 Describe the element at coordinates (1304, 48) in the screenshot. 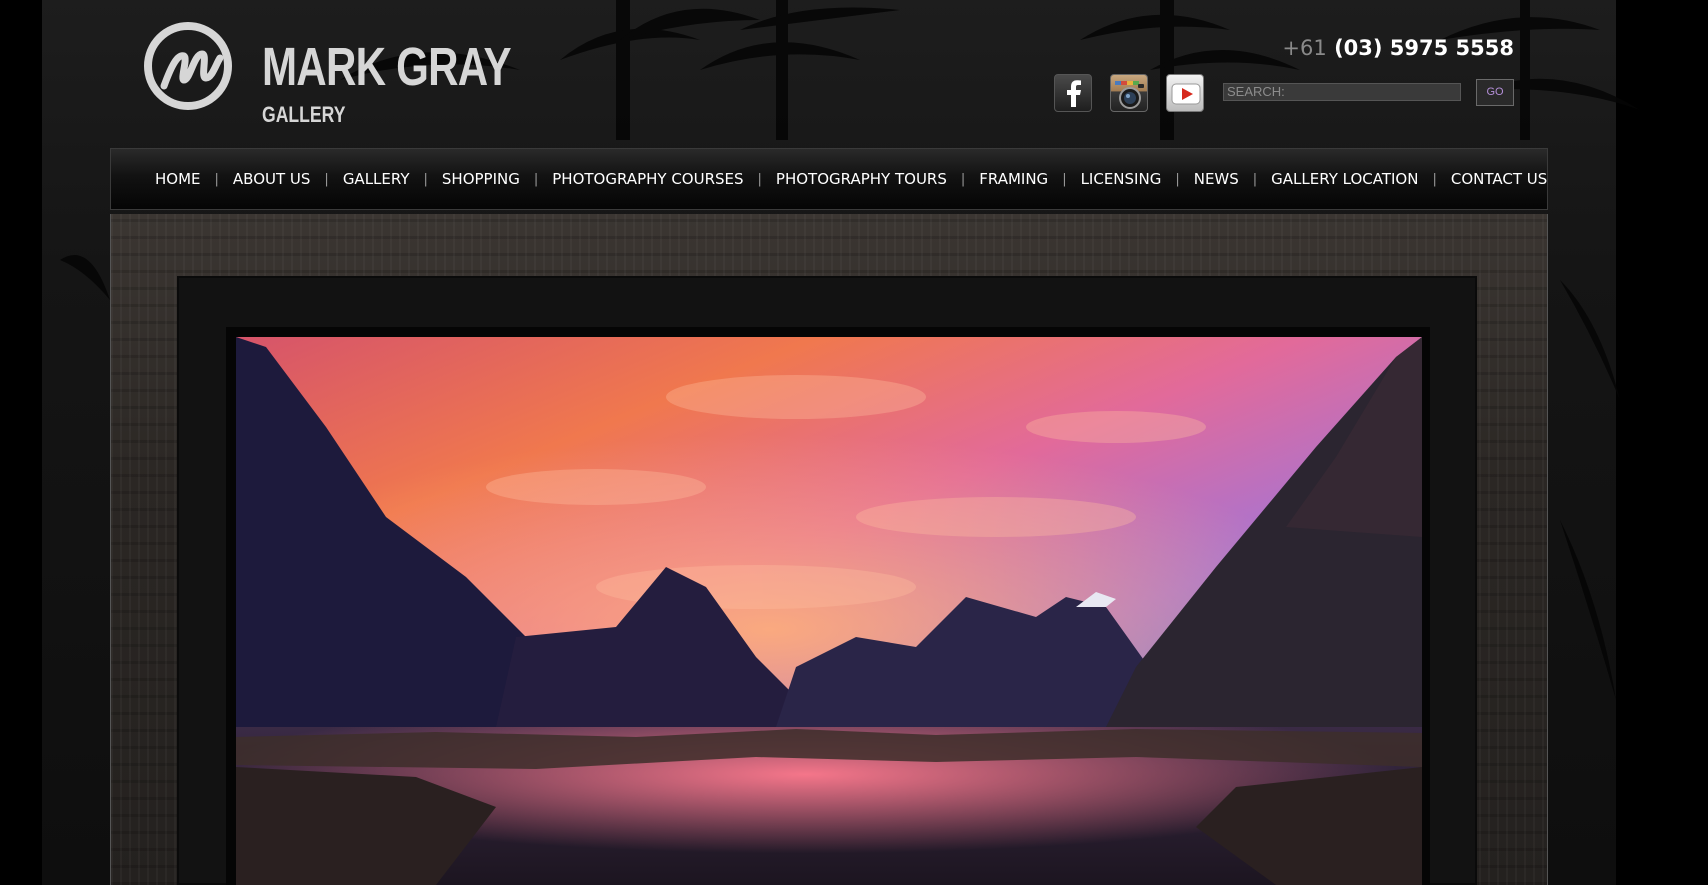

I see `phone-prefix: +61` at that location.